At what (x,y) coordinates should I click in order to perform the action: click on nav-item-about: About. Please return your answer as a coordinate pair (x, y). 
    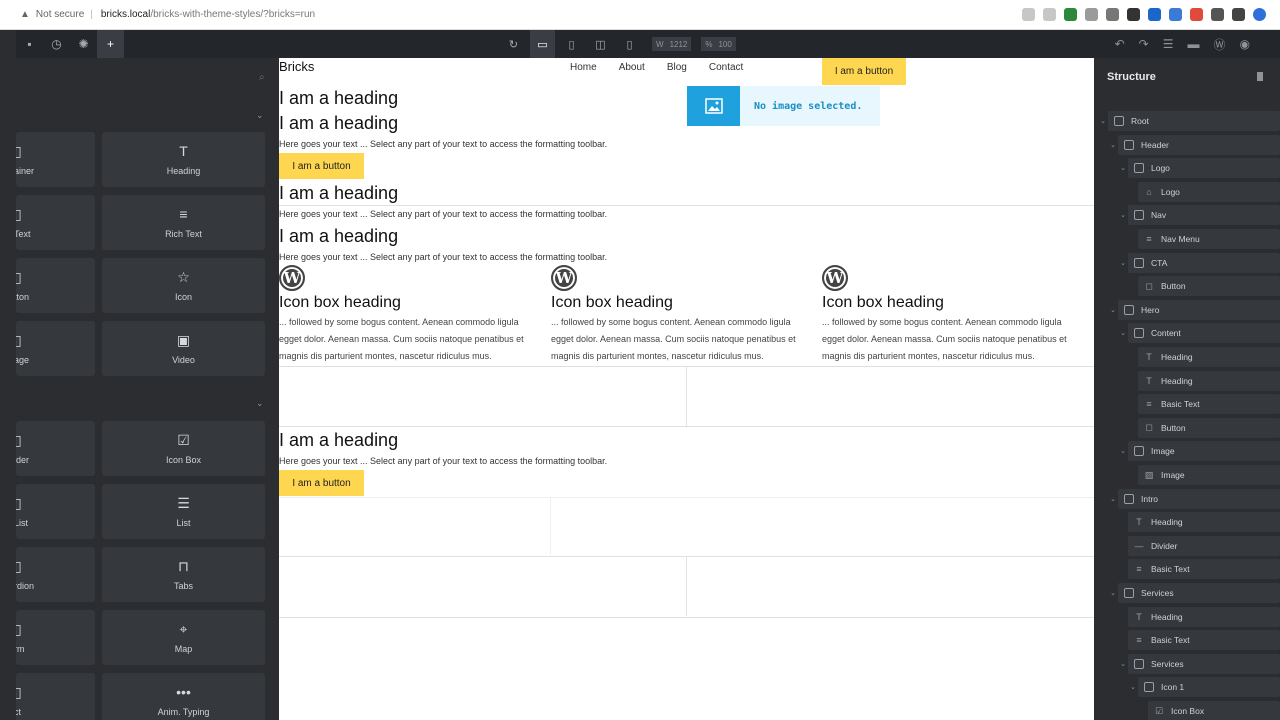
    Looking at the image, I should click on (632, 67).